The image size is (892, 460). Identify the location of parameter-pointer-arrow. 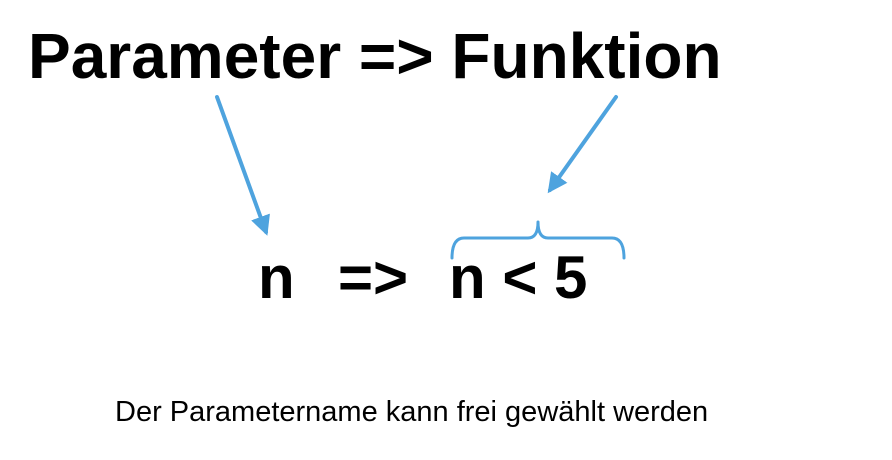
(242, 165).